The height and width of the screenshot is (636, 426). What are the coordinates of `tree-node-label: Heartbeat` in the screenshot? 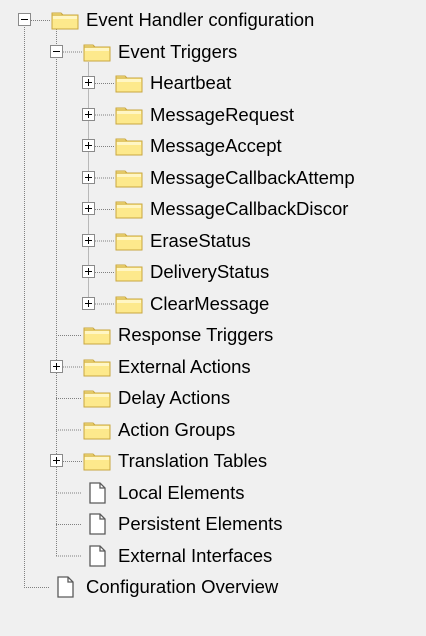 It's located at (191, 82).